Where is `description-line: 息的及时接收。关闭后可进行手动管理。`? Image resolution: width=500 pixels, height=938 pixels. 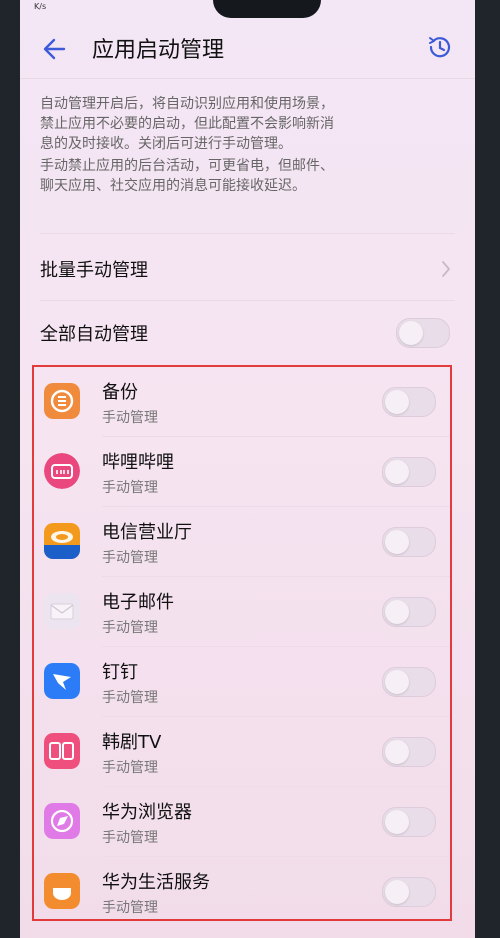
description-line: 息的及时接收。关闭后可进行手动管理。 is located at coordinates (166, 144).